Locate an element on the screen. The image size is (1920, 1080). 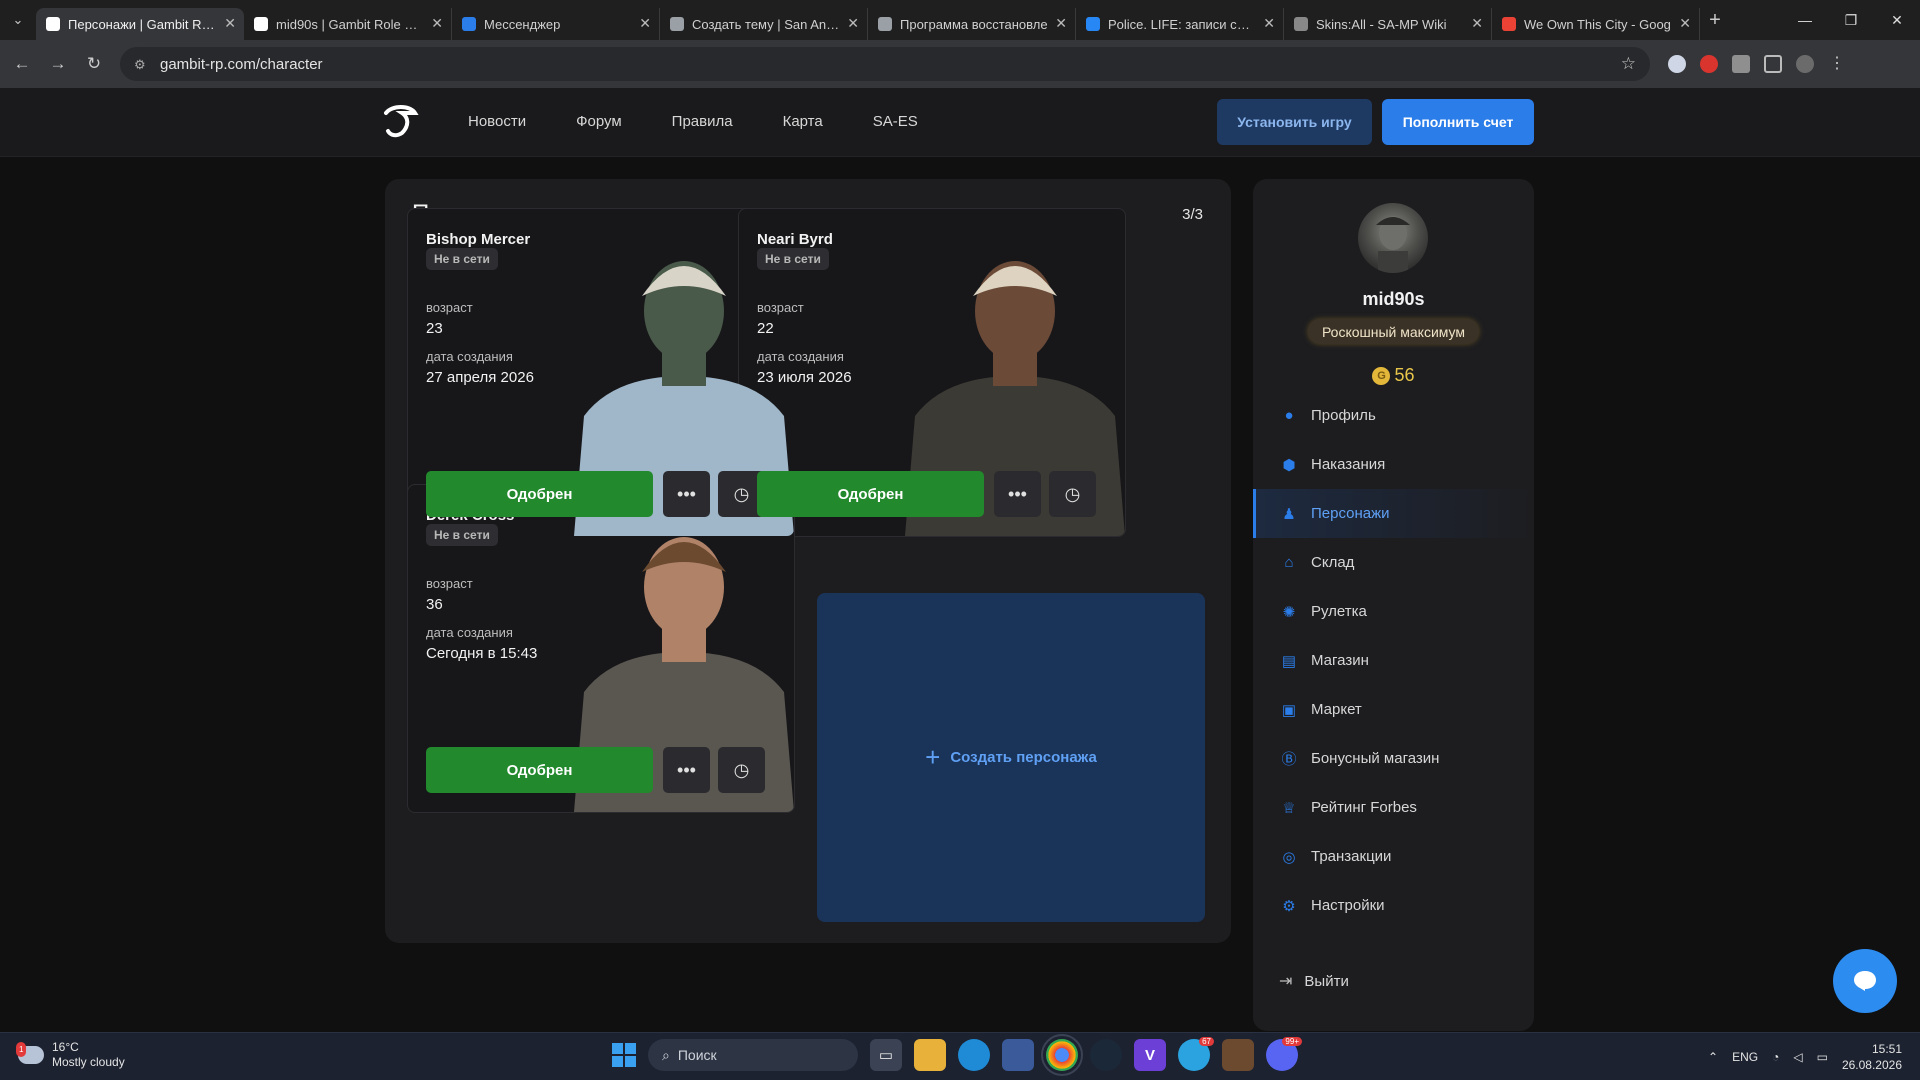
menu-item-label: Персонажи is located at coordinates (1350, 513).